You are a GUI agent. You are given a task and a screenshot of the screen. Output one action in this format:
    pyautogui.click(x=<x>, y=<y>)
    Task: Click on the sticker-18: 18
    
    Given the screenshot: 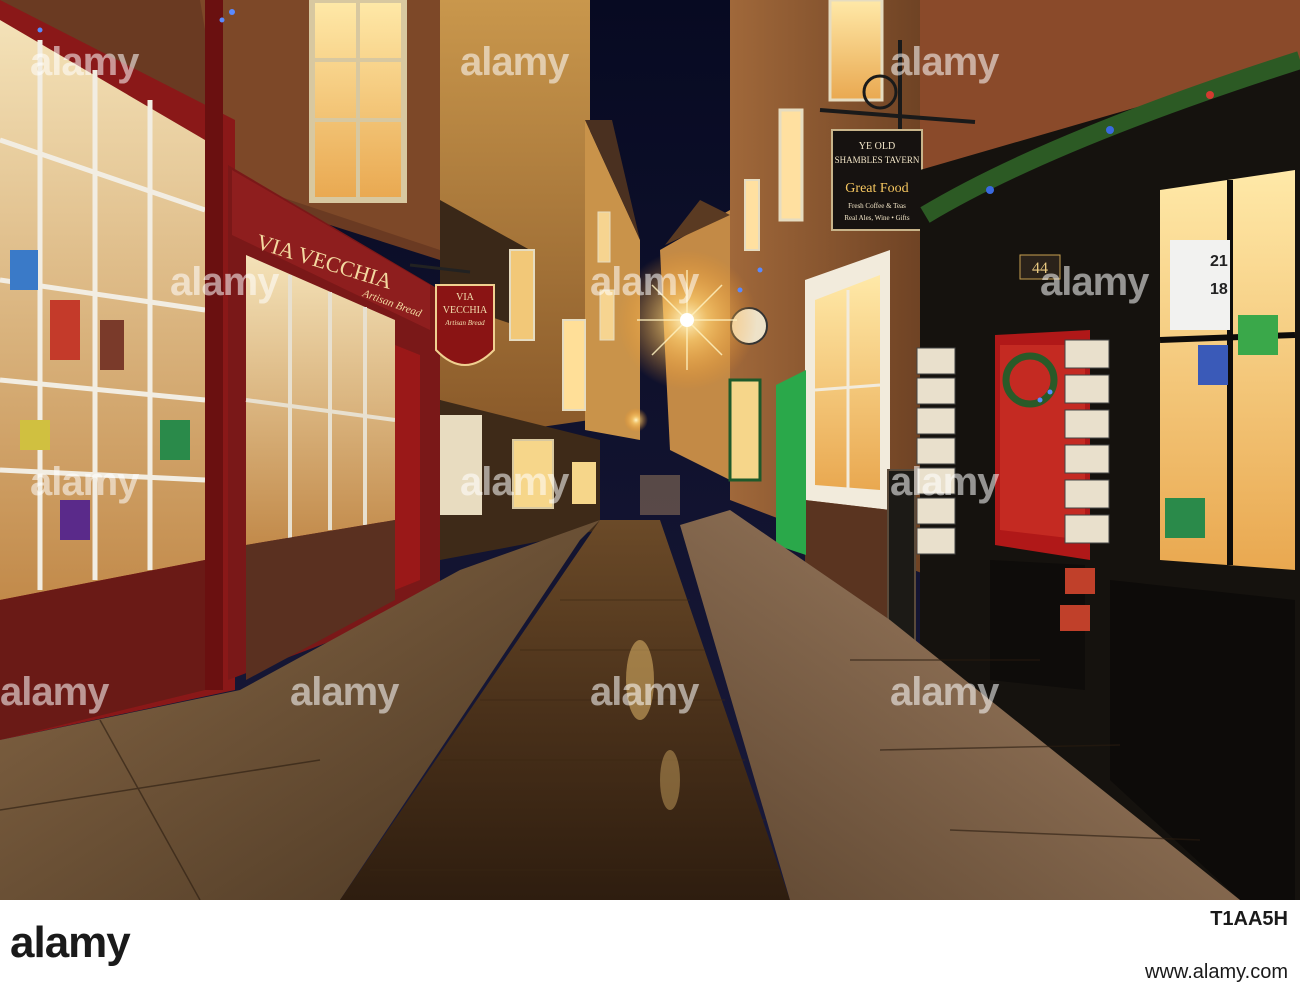 What is the action you would take?
    pyautogui.click(x=1219, y=289)
    